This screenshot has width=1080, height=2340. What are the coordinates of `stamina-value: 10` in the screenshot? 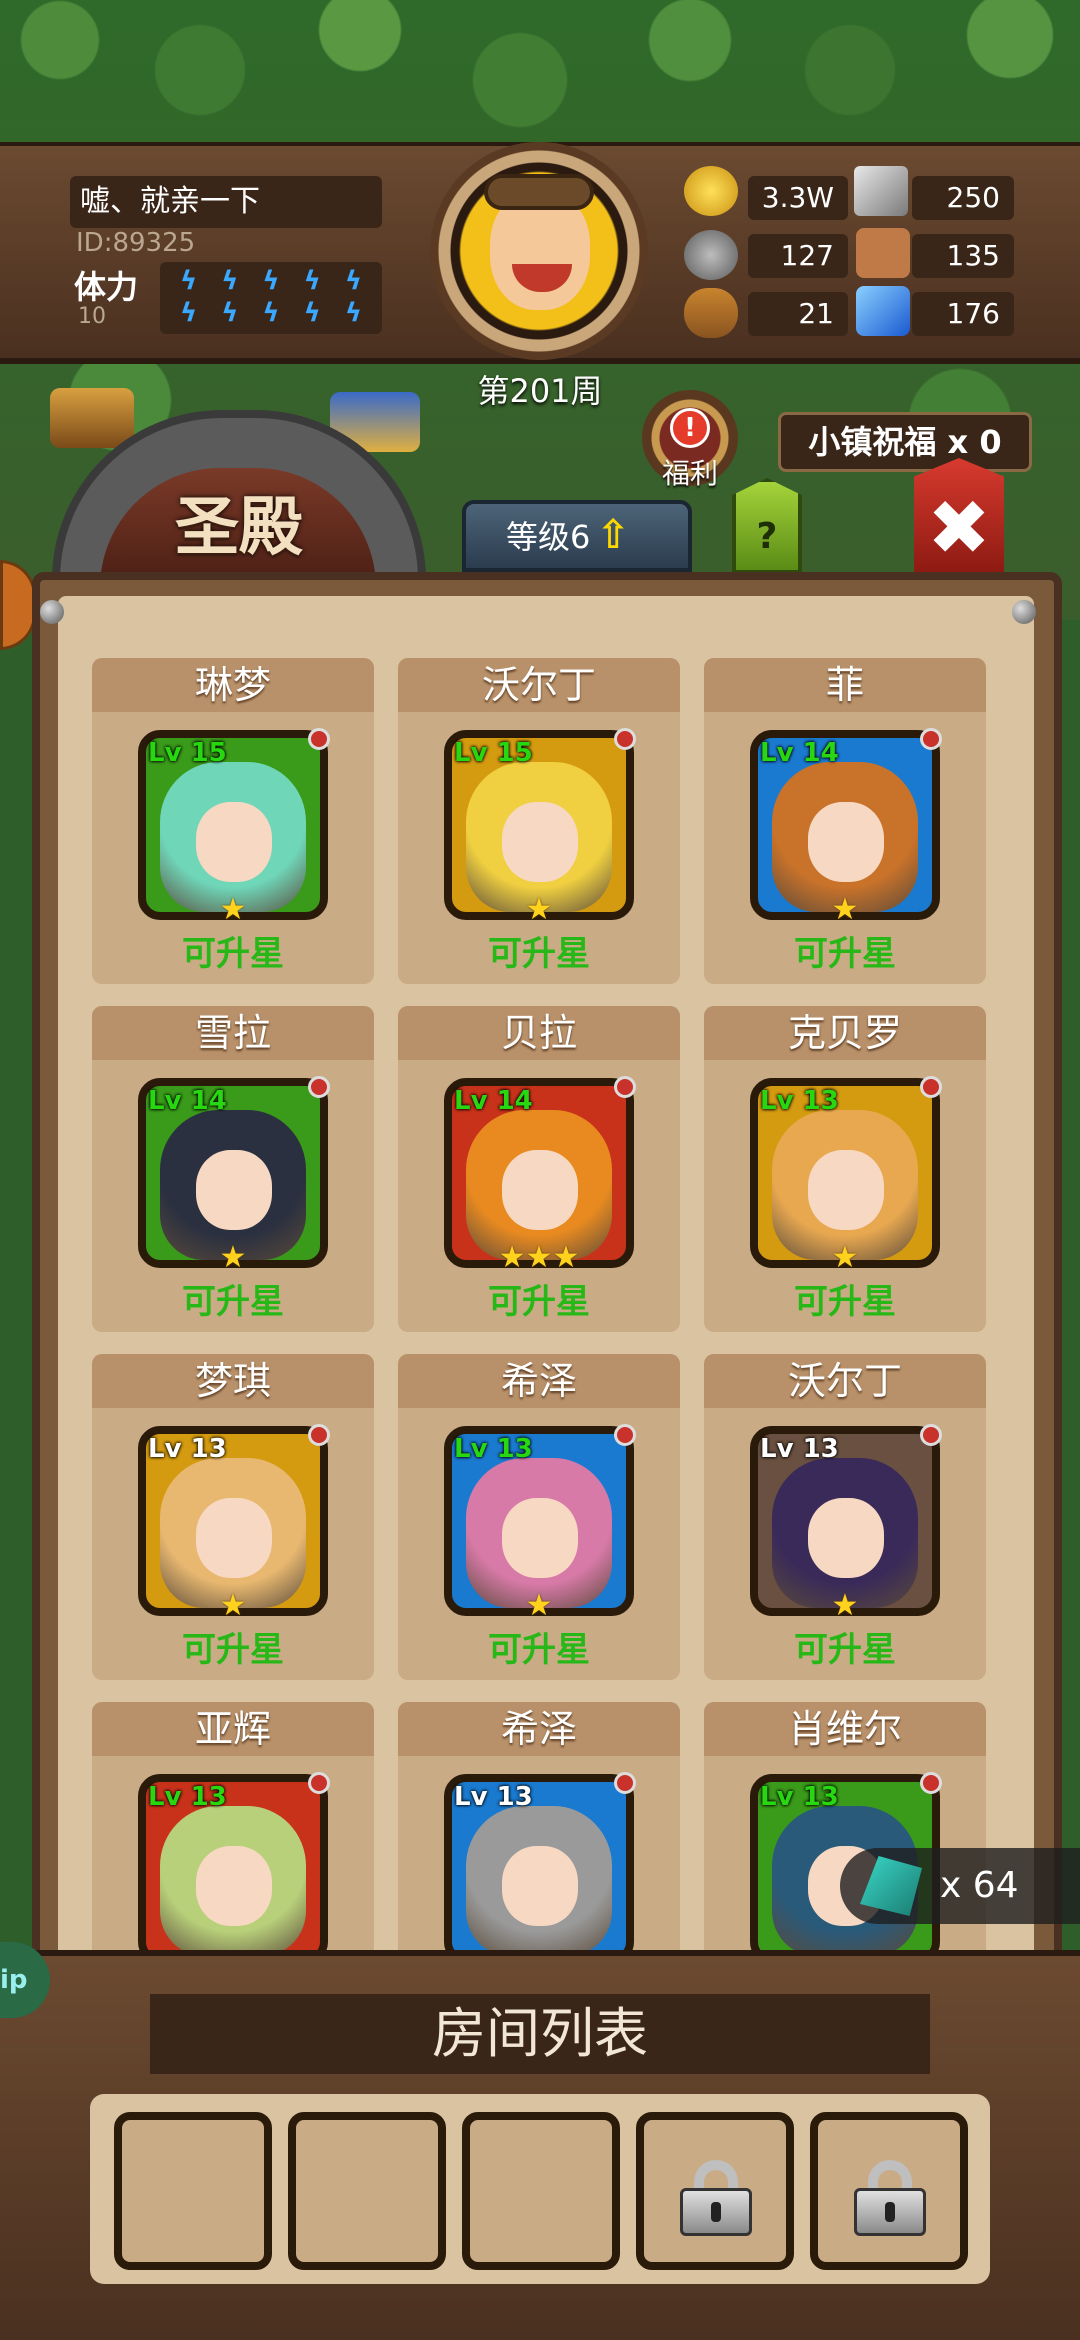 It's located at (92, 316).